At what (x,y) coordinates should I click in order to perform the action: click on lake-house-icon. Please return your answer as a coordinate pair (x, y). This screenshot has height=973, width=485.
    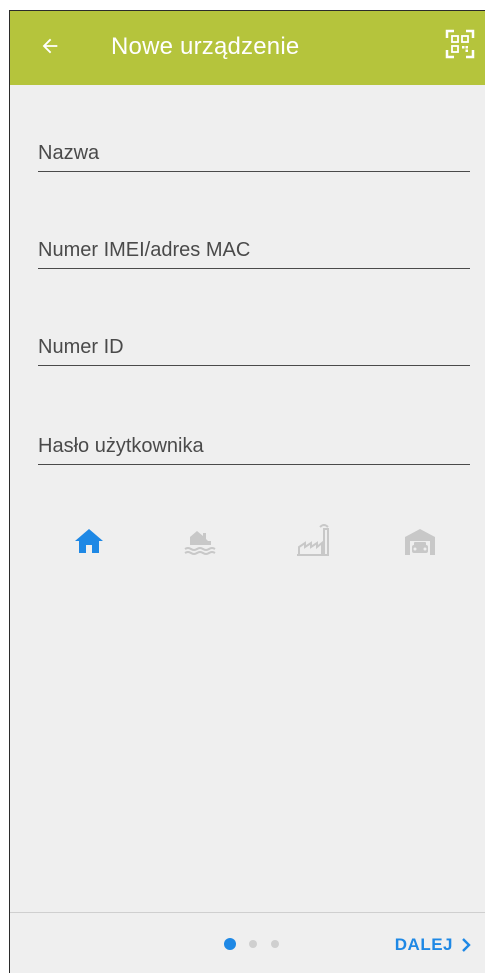
    Looking at the image, I should click on (200, 543).